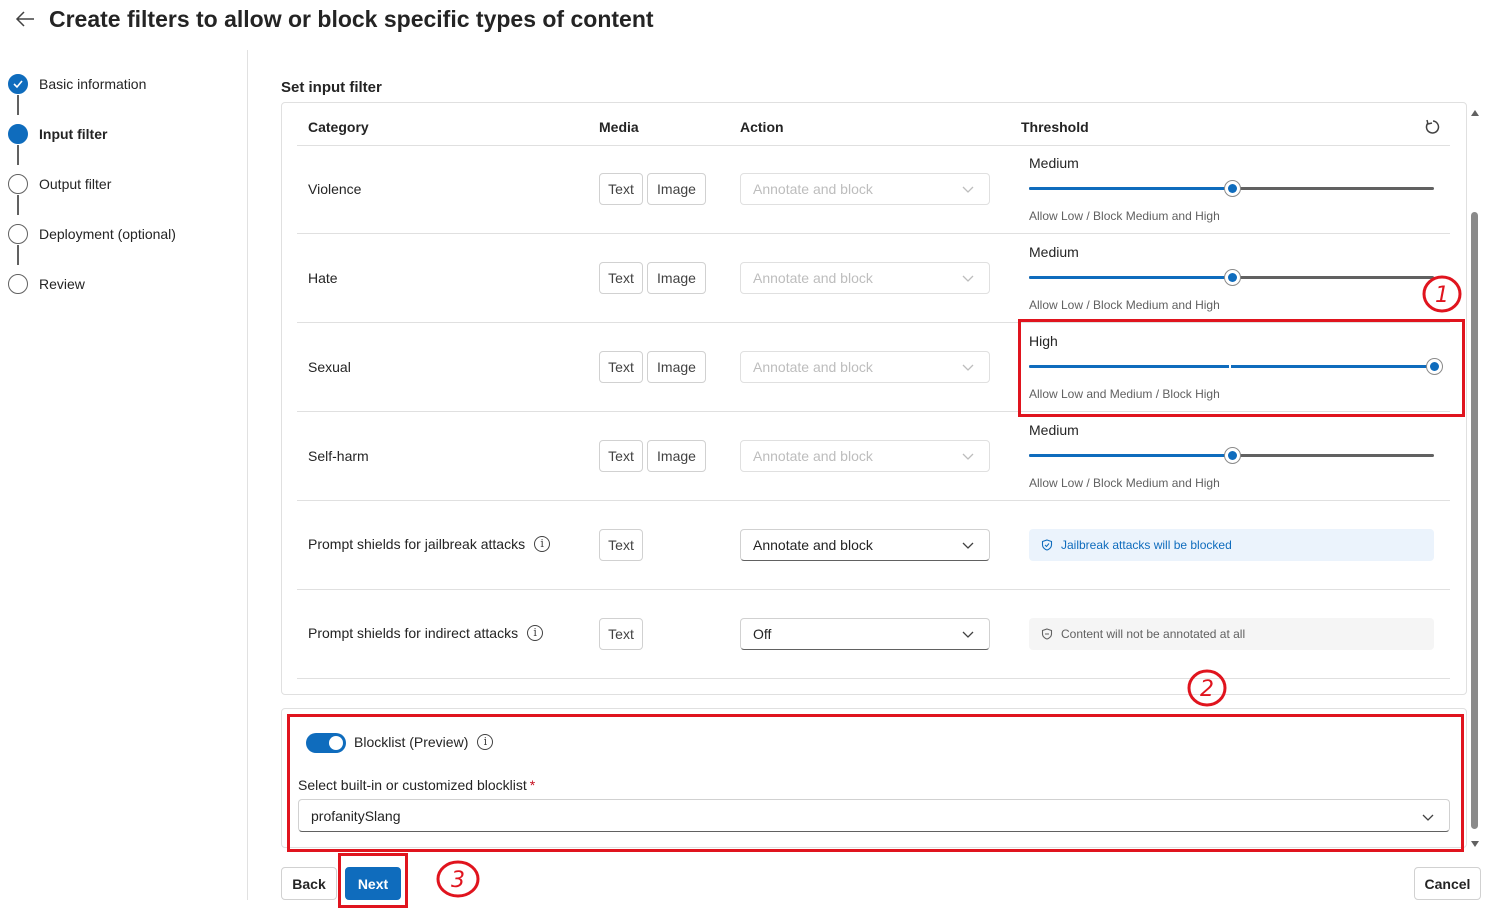  Describe the element at coordinates (309, 883) in the screenshot. I see `back-button: Back` at that location.